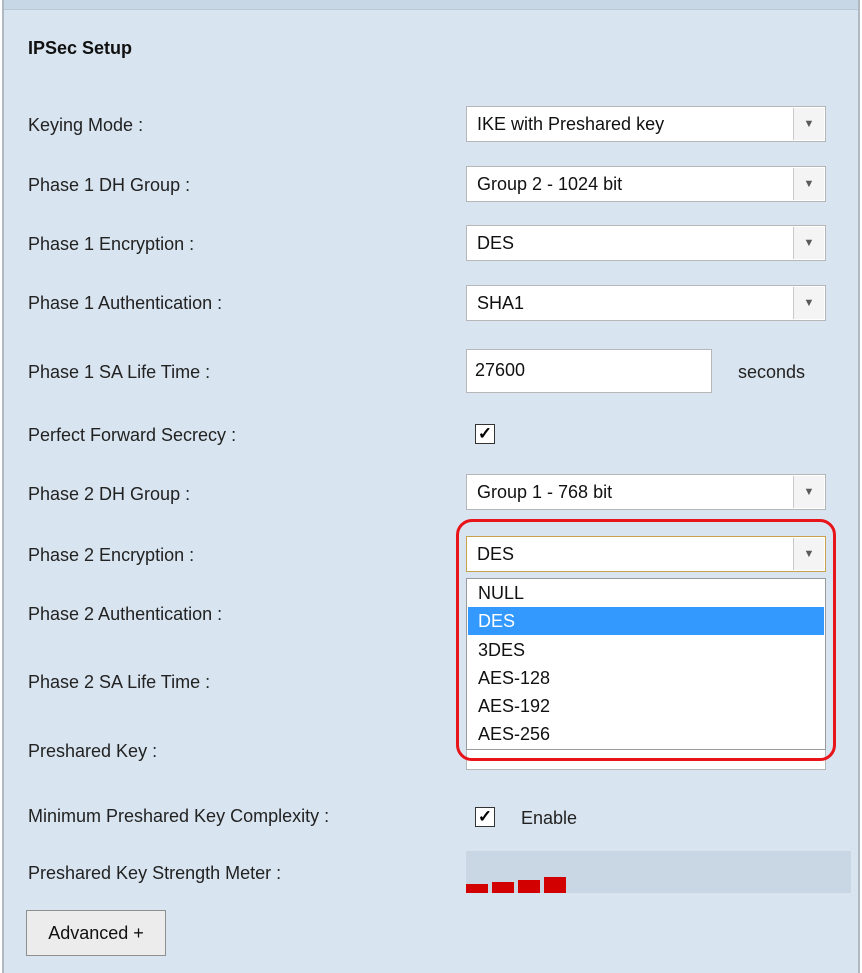 The width and height of the screenshot is (862, 973). Describe the element at coordinates (119, 682) in the screenshot. I see `phase2-sa-lifetime-label: Phase 2 SA Life Time :` at that location.